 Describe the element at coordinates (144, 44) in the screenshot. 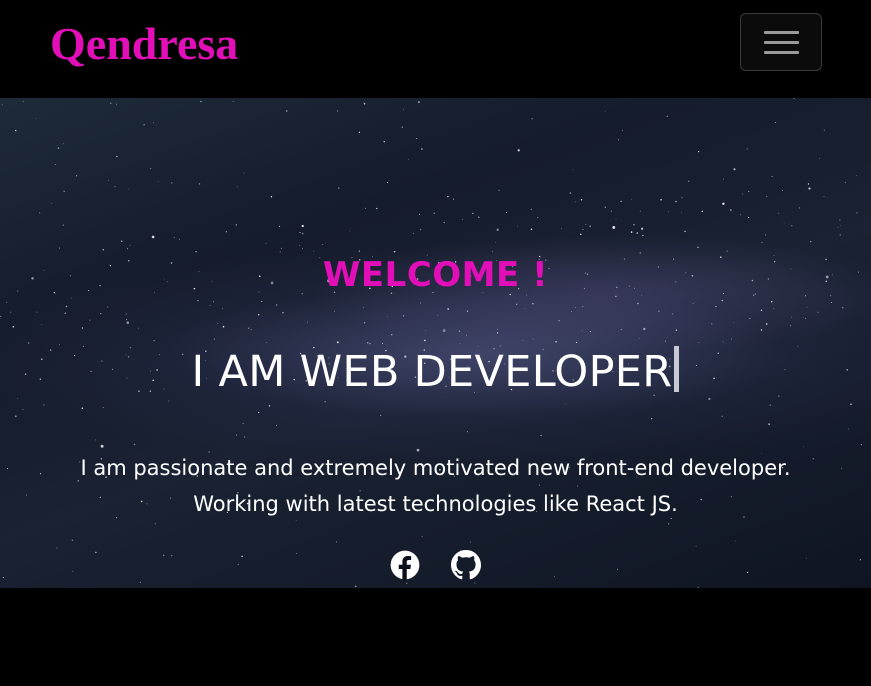

I see `brand-logo: Qendresa` at that location.